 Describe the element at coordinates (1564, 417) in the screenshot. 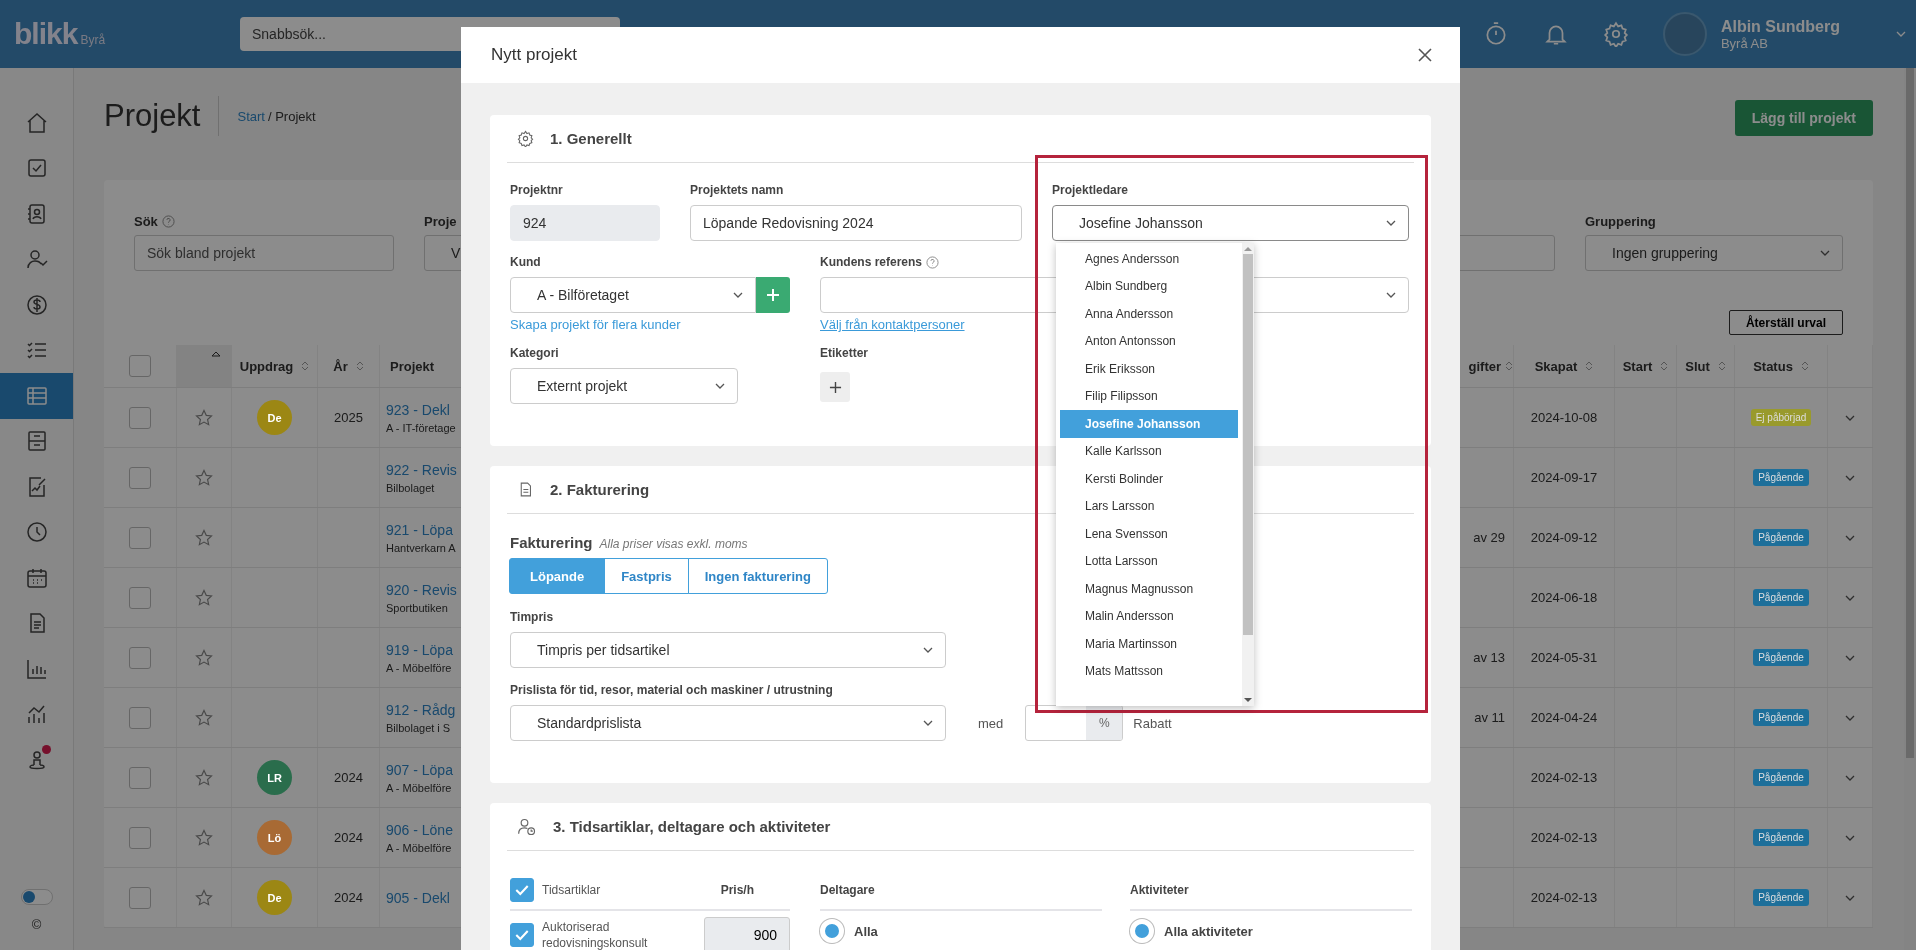

I see `created-date: 2024-10-08` at that location.